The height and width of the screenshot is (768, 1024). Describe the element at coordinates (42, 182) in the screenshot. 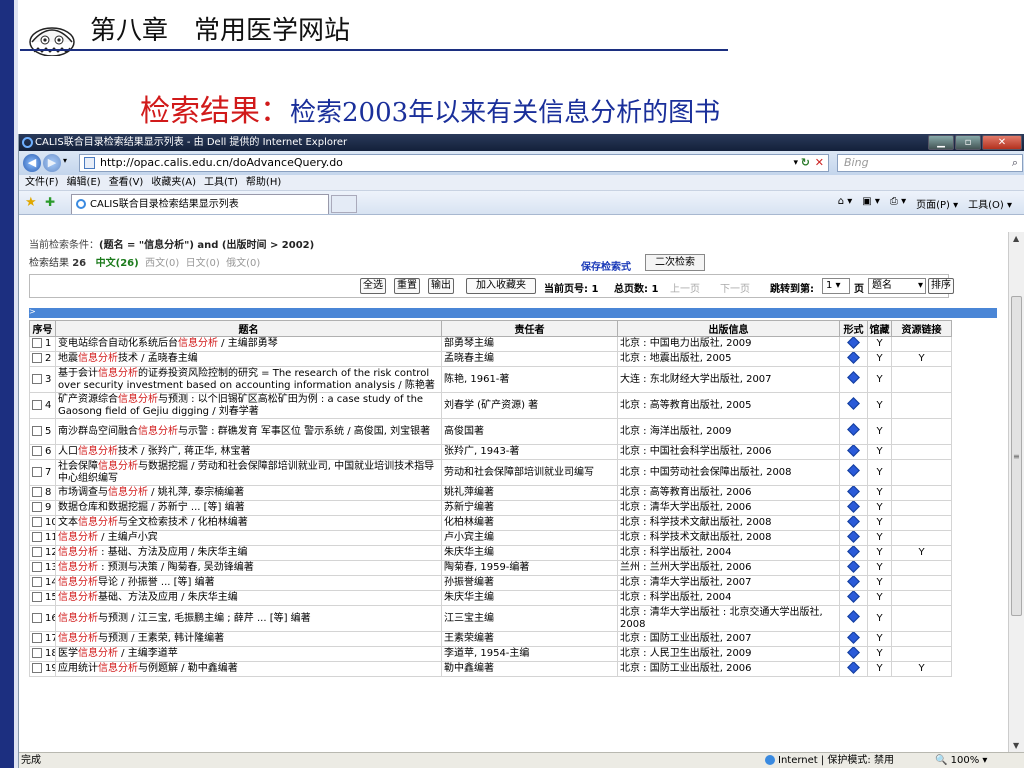

I see `menu-file: 文件(F)` at that location.